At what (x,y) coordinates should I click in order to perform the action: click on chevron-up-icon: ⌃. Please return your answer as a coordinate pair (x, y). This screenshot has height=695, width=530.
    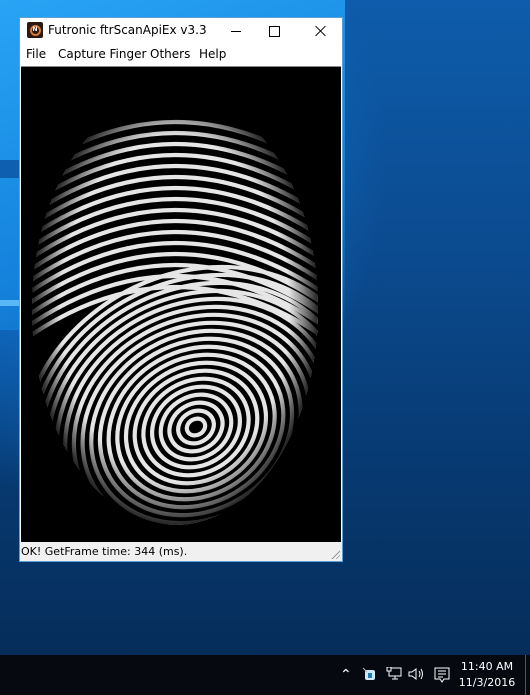
    Looking at the image, I should click on (346, 675).